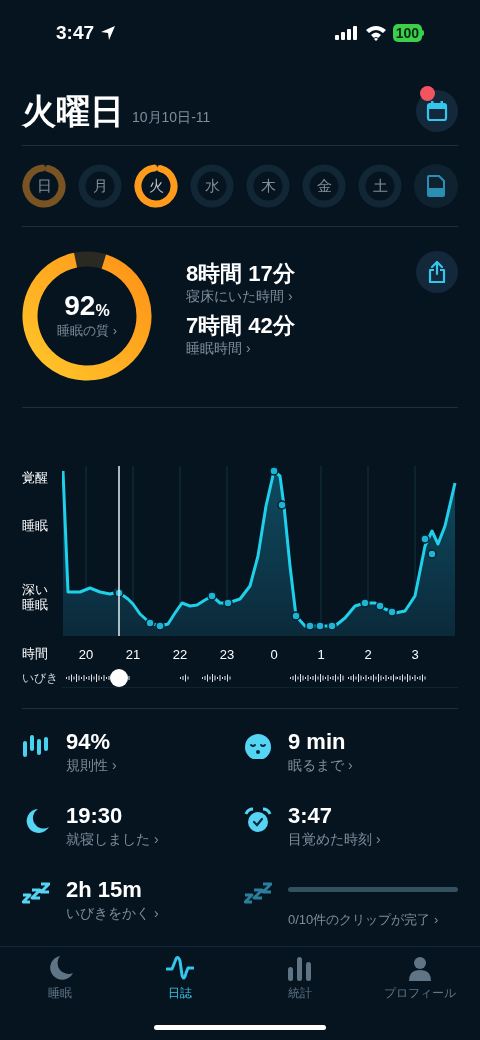 This screenshot has height=1040, width=480. Describe the element at coordinates (35, 654) in the screenshot. I see `axis-label: 時間` at that location.